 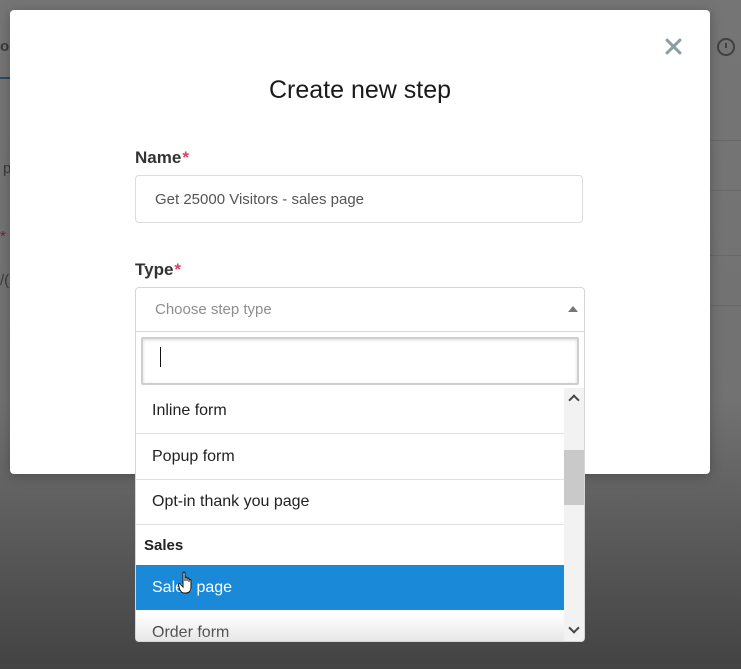 I want to click on name-input, so click(x=359, y=199).